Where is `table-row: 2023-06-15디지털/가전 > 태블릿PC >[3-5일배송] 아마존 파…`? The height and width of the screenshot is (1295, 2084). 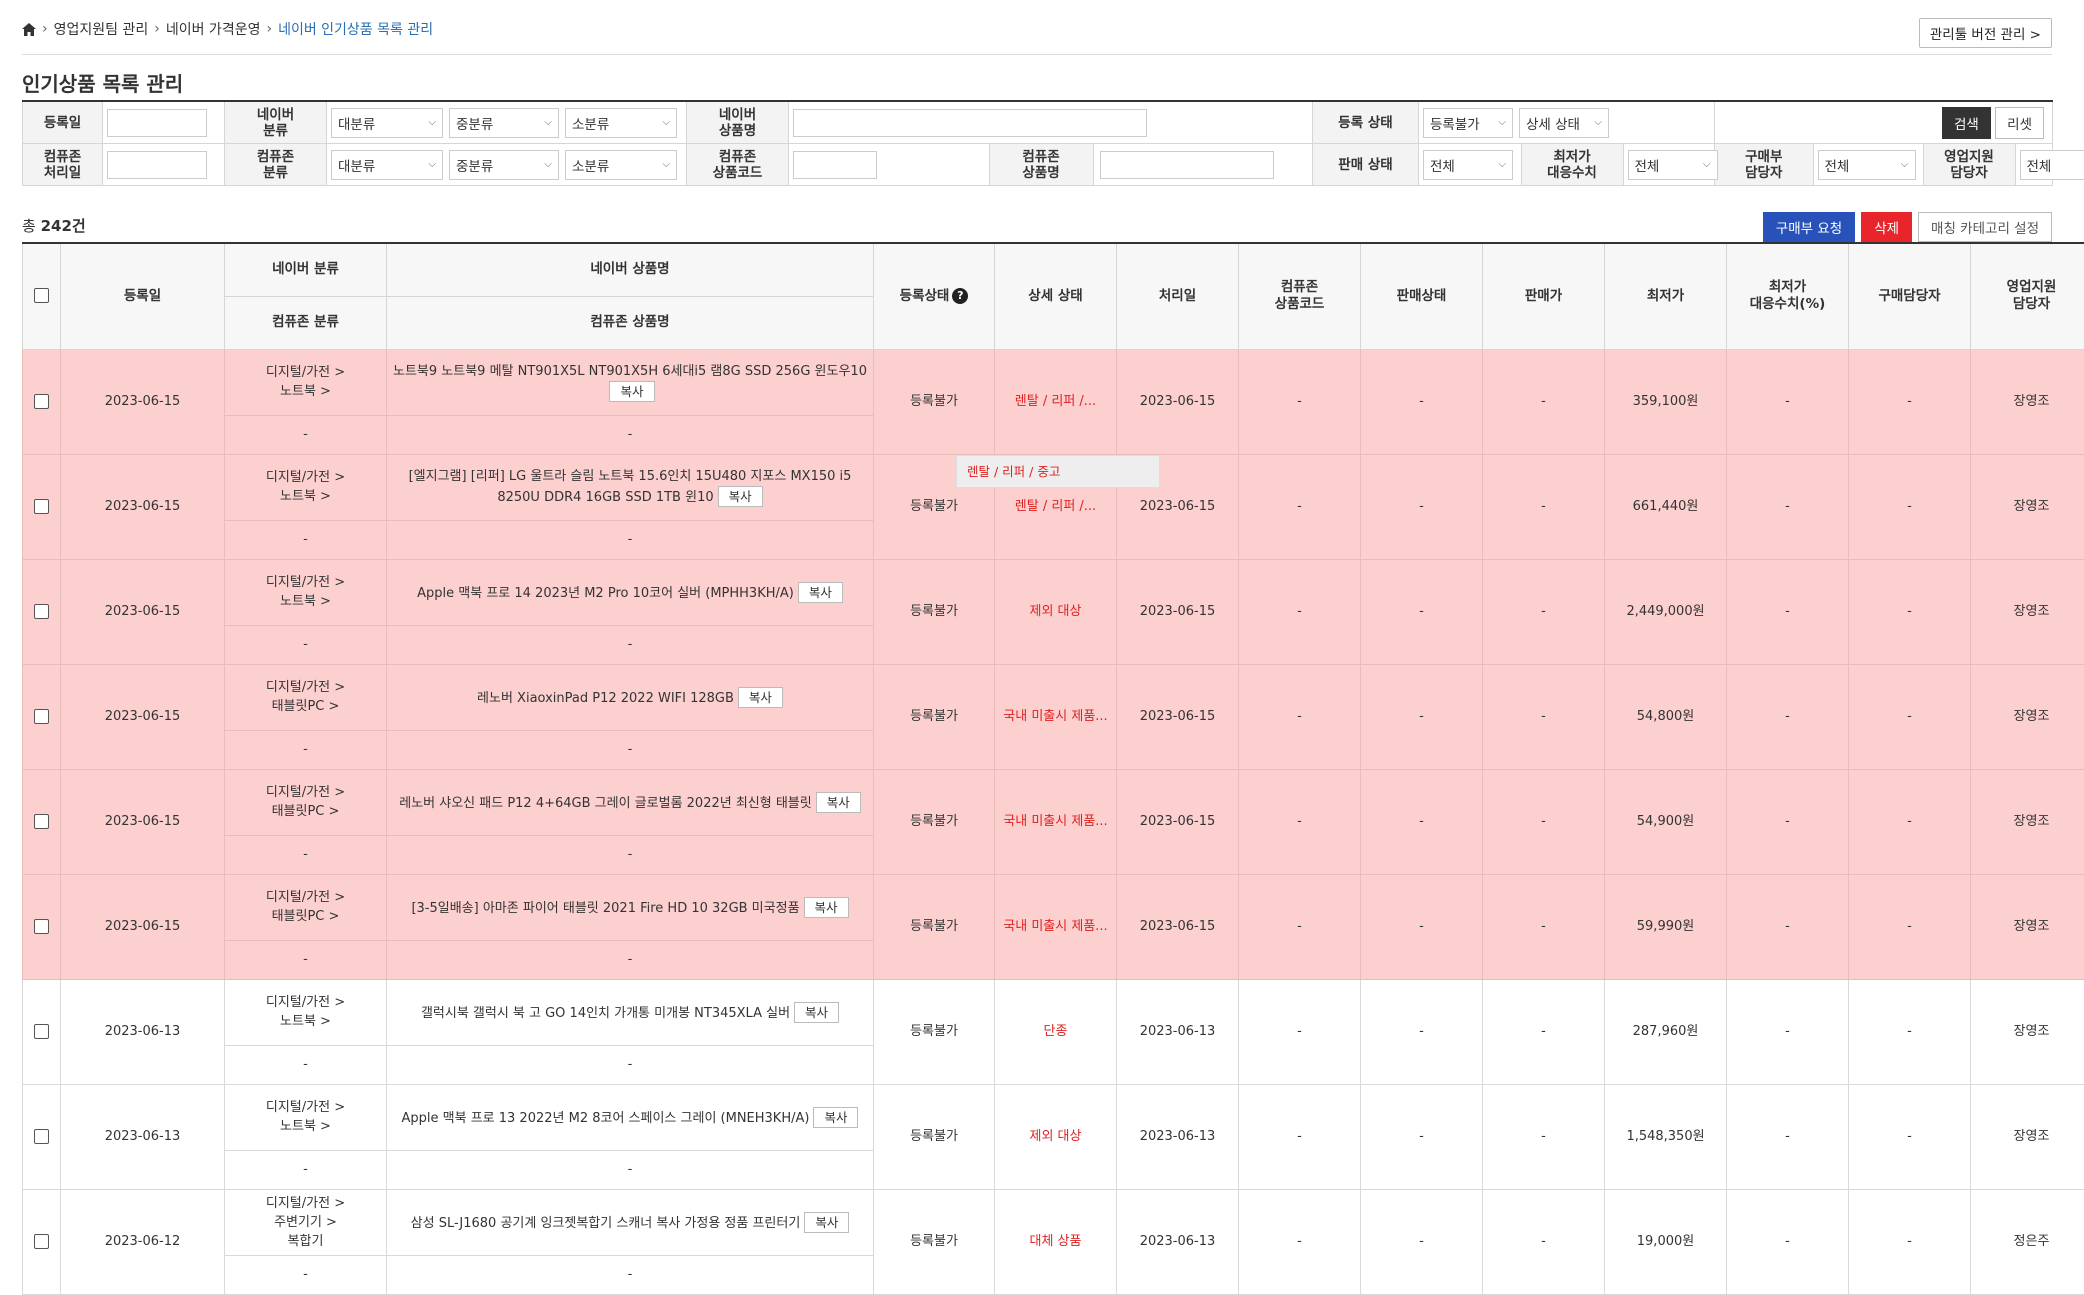 table-row: 2023-06-15디지털/가전 > 태블릿PC >[3-5일배송] 아마존 파… is located at coordinates (1053, 907).